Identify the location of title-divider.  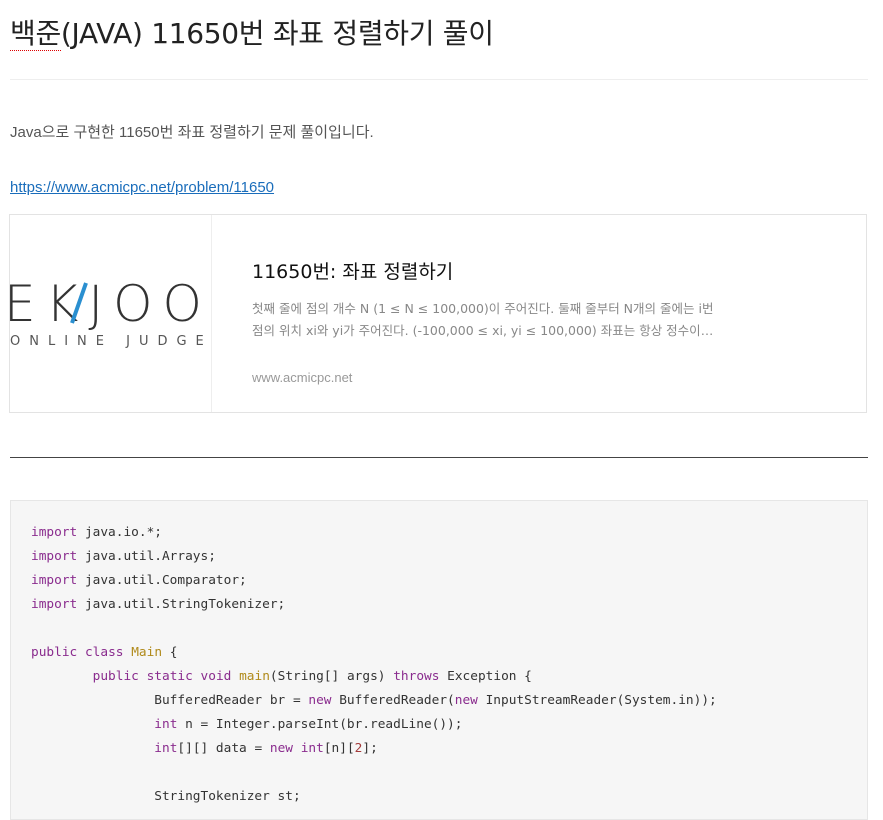
(439, 79).